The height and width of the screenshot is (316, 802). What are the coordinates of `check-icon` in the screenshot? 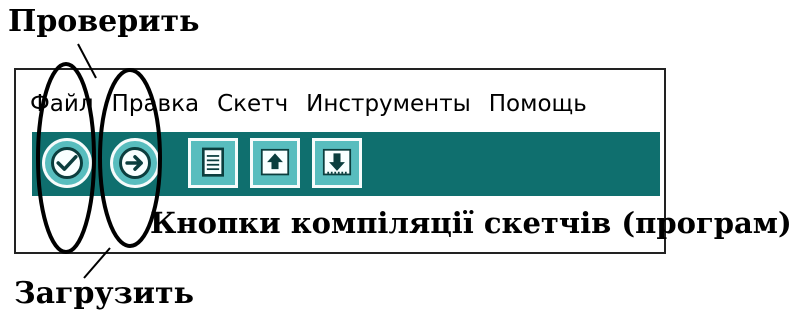 It's located at (67, 163).